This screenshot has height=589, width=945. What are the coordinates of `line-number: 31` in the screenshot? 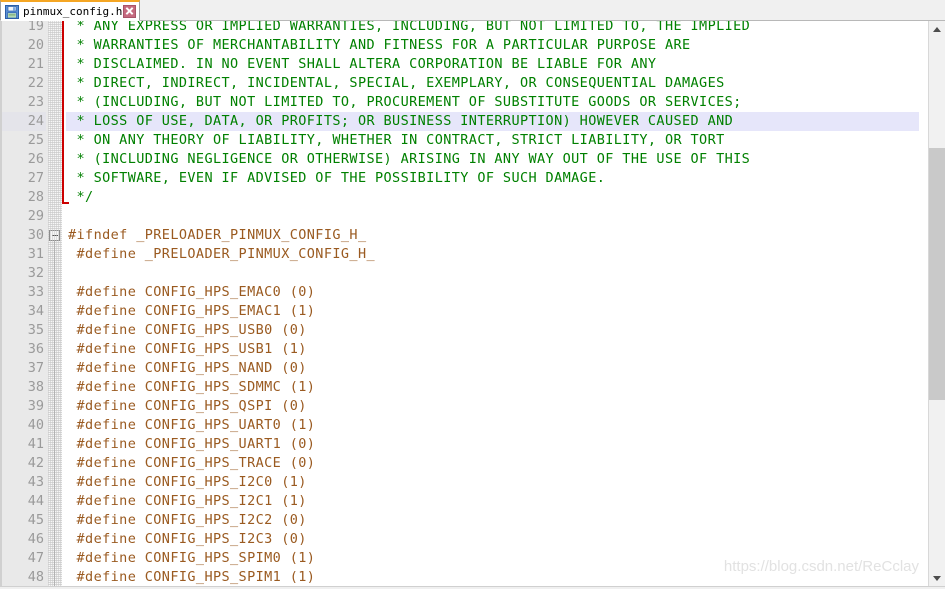 It's located at (35, 254).